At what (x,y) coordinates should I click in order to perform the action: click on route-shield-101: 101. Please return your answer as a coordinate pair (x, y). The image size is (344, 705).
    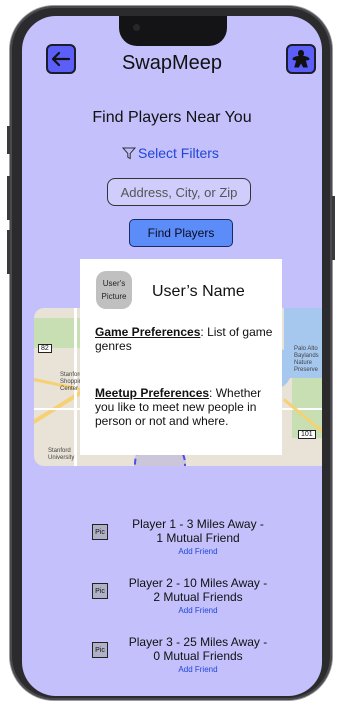
    Looking at the image, I should click on (307, 434).